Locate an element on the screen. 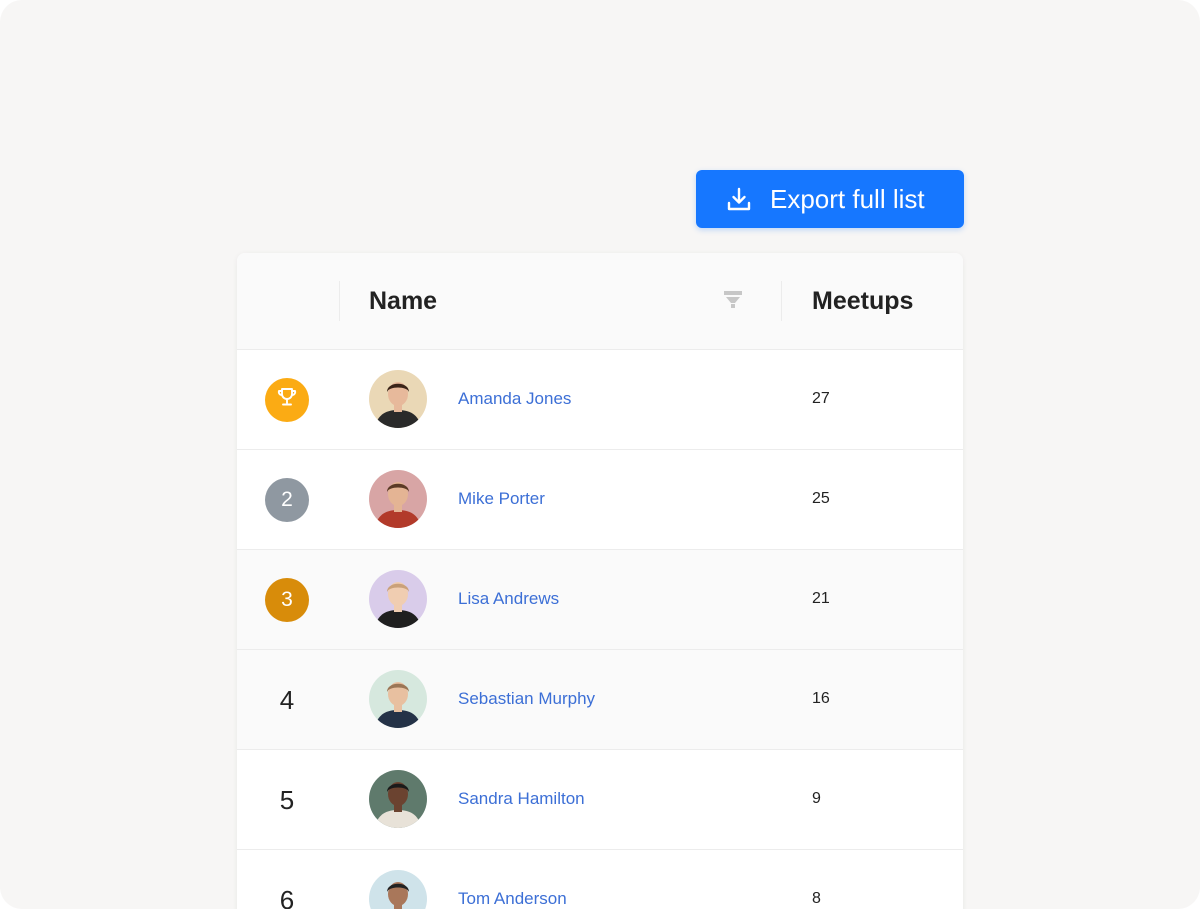 The height and width of the screenshot is (909, 1200). meetups-count: 16 is located at coordinates (821, 698).